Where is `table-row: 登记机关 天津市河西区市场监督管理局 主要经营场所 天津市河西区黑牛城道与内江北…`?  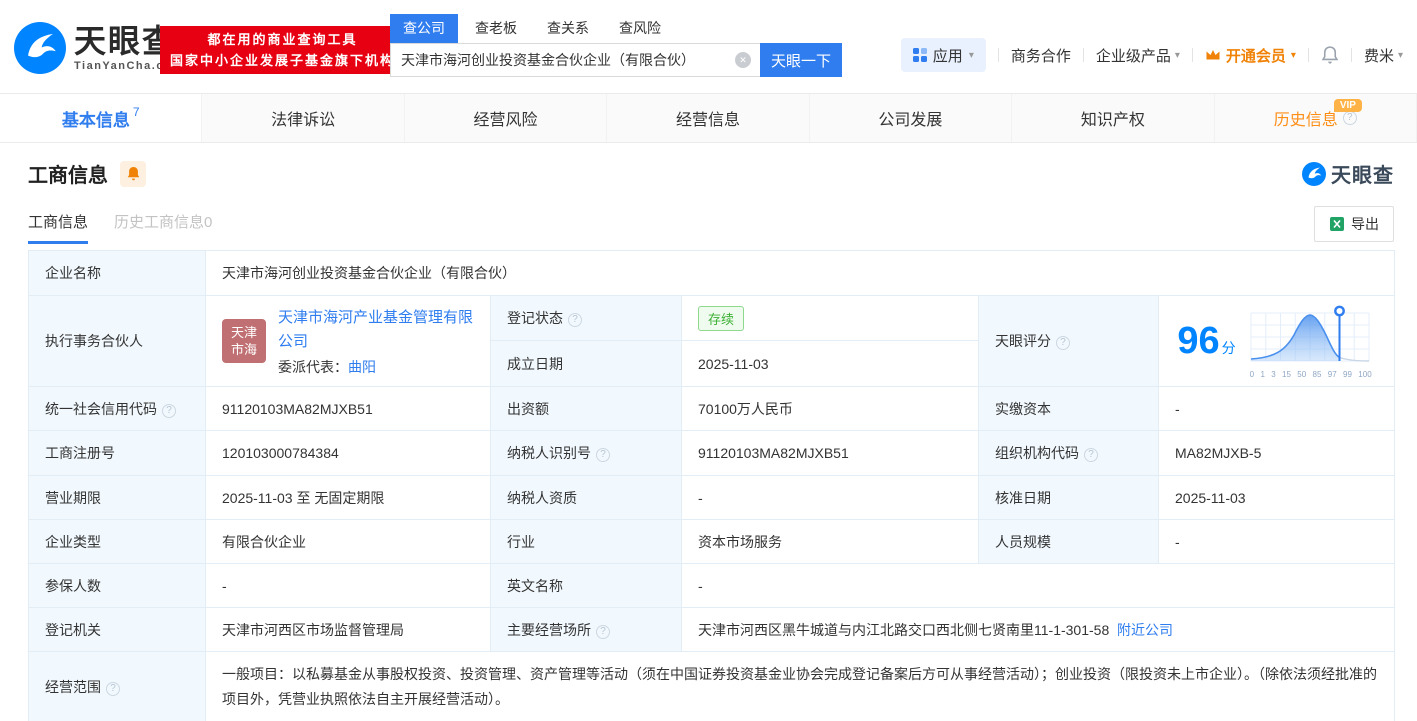 table-row: 登记机关 天津市河西区市场监督管理局 主要经营场所 天津市河西区黑牛城道与内江北… is located at coordinates (712, 629).